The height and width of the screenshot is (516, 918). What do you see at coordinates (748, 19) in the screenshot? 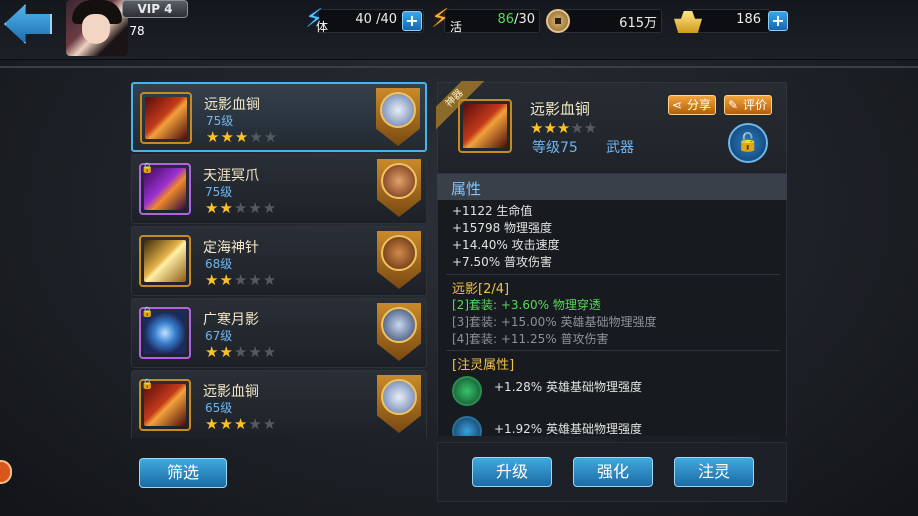
I see `ingot-value: 186` at bounding box center [748, 19].